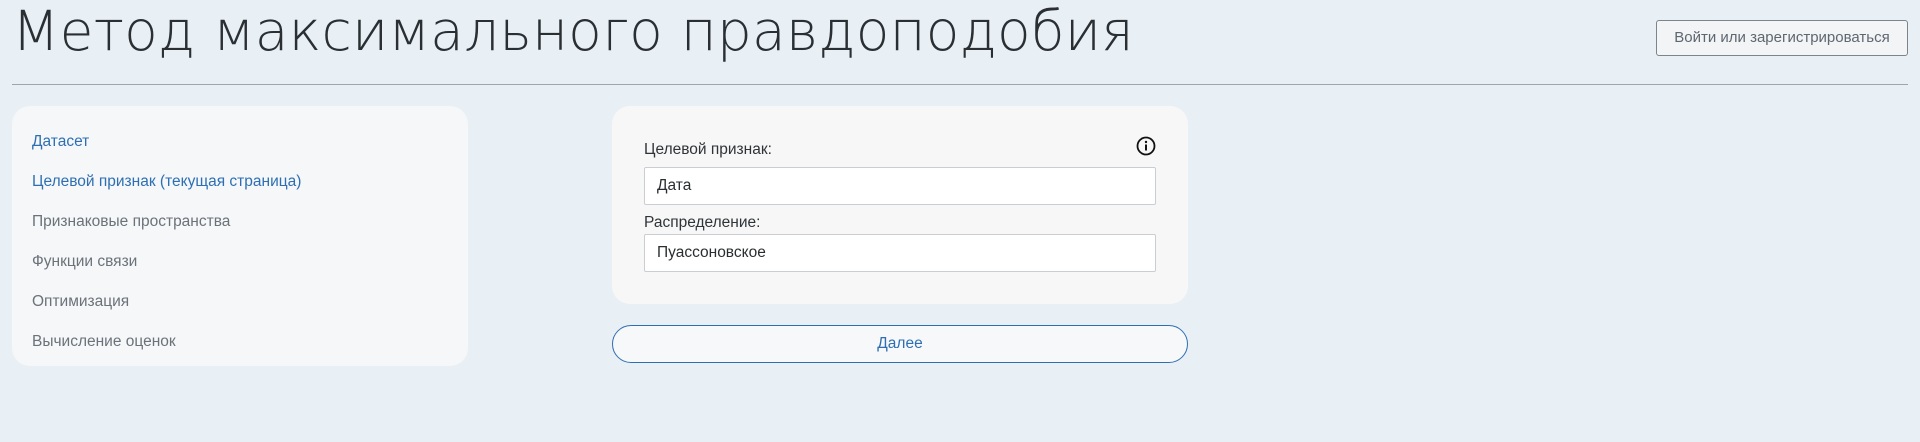 Image resolution: width=1920 pixels, height=442 pixels. Describe the element at coordinates (900, 253) in the screenshot. I see `distribution-field: Пуассоновское` at that location.